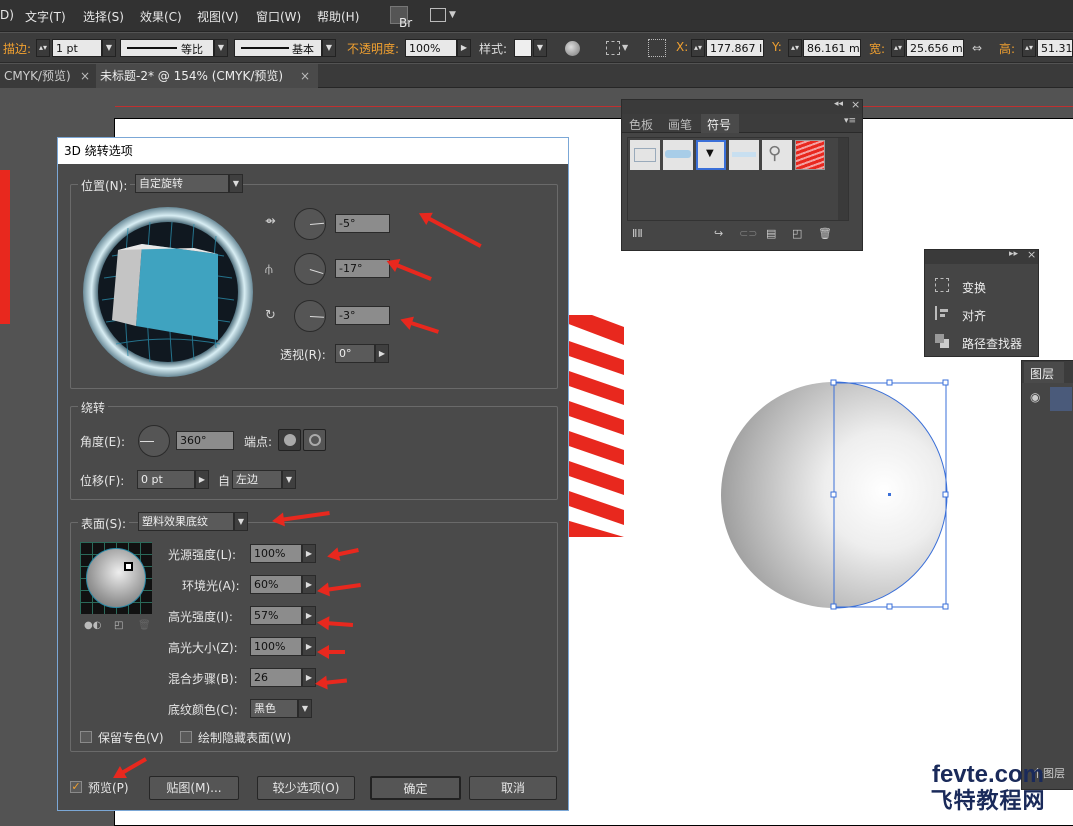  Describe the element at coordinates (276, 553) in the screenshot. I see `light-intensity-input: 100%` at that location.